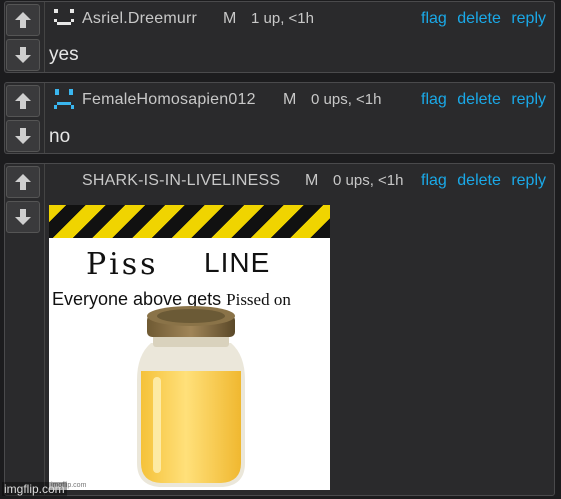 This screenshot has height=499, width=561. Describe the element at coordinates (64, 99) in the screenshot. I see `sad-face-icon` at that location.